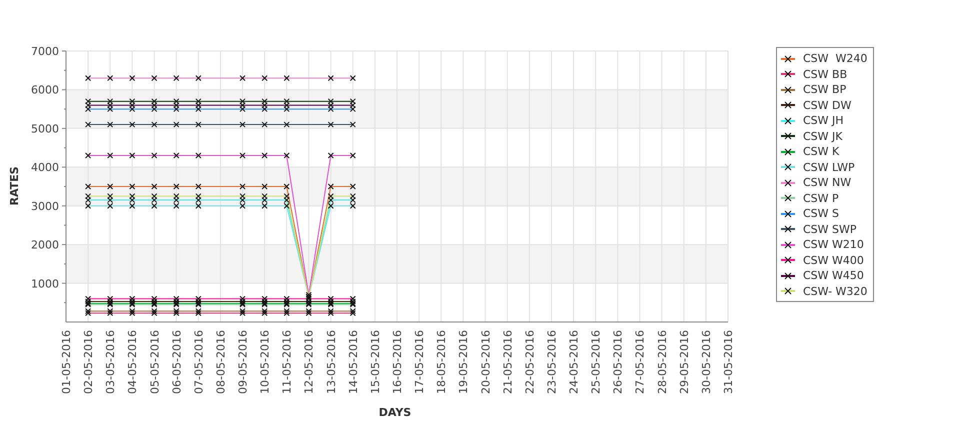 This screenshot has width=975, height=429. Describe the element at coordinates (706, 362) in the screenshot. I see `x-tick-label: 30-05-2016` at that location.